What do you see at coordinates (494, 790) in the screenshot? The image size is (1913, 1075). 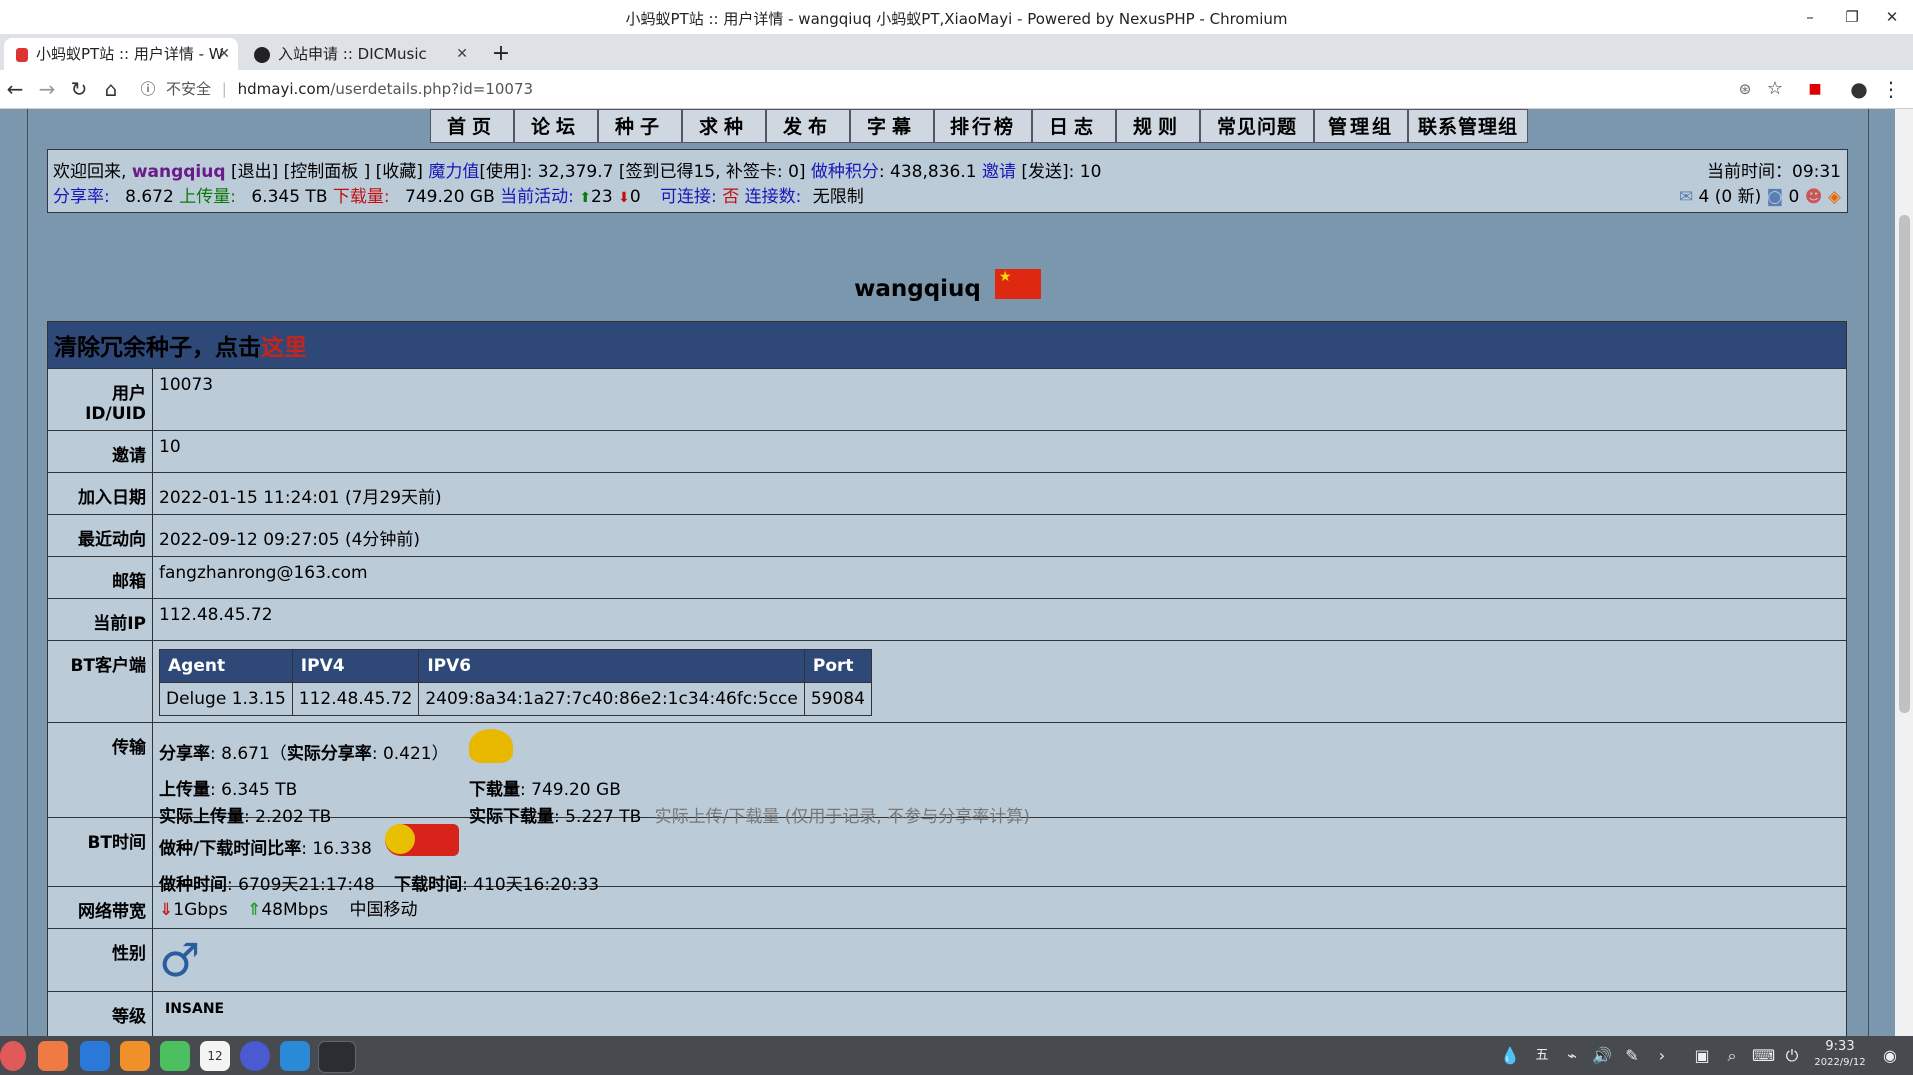 I see `download-label: 下载量` at bounding box center [494, 790].